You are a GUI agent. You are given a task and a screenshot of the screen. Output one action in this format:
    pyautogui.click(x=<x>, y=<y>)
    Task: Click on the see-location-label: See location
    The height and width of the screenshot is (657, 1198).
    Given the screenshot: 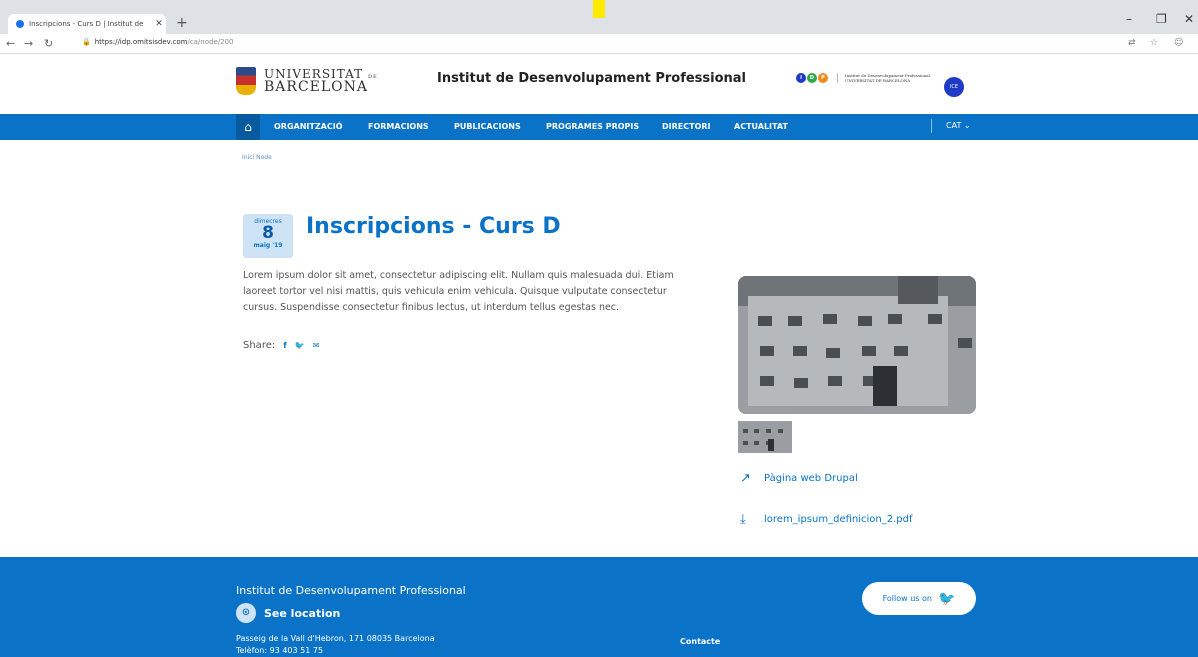 What is the action you would take?
    pyautogui.click(x=302, y=613)
    